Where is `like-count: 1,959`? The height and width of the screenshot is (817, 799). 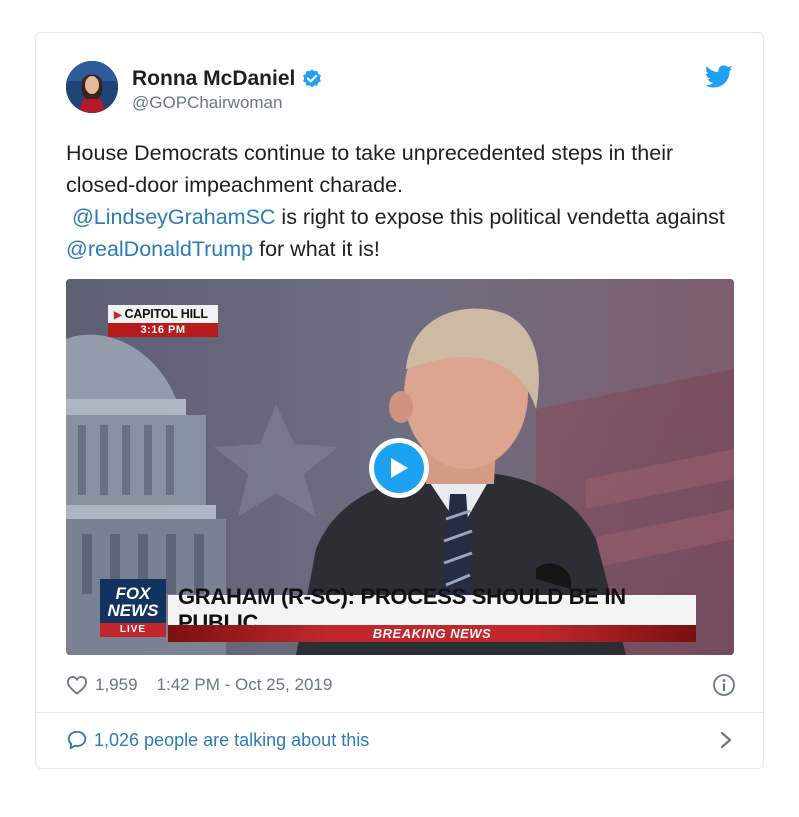 like-count: 1,959 is located at coordinates (116, 685).